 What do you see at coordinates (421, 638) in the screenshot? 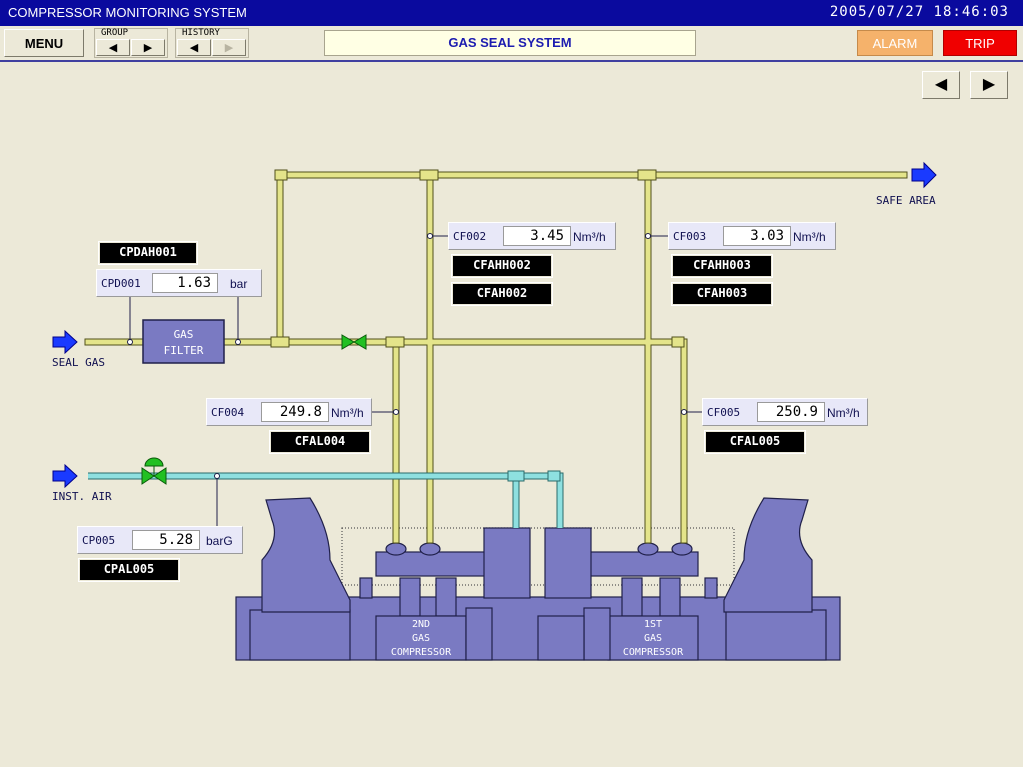
I see `compressor-2nd-label-2: GAS` at bounding box center [421, 638].